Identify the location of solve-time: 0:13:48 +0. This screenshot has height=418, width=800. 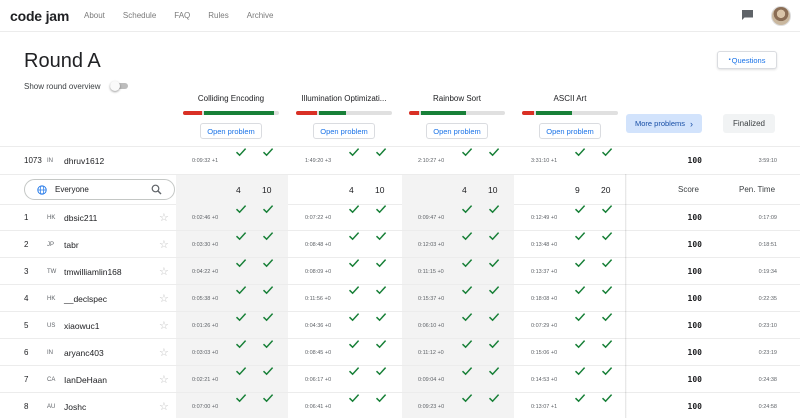
(544, 244).